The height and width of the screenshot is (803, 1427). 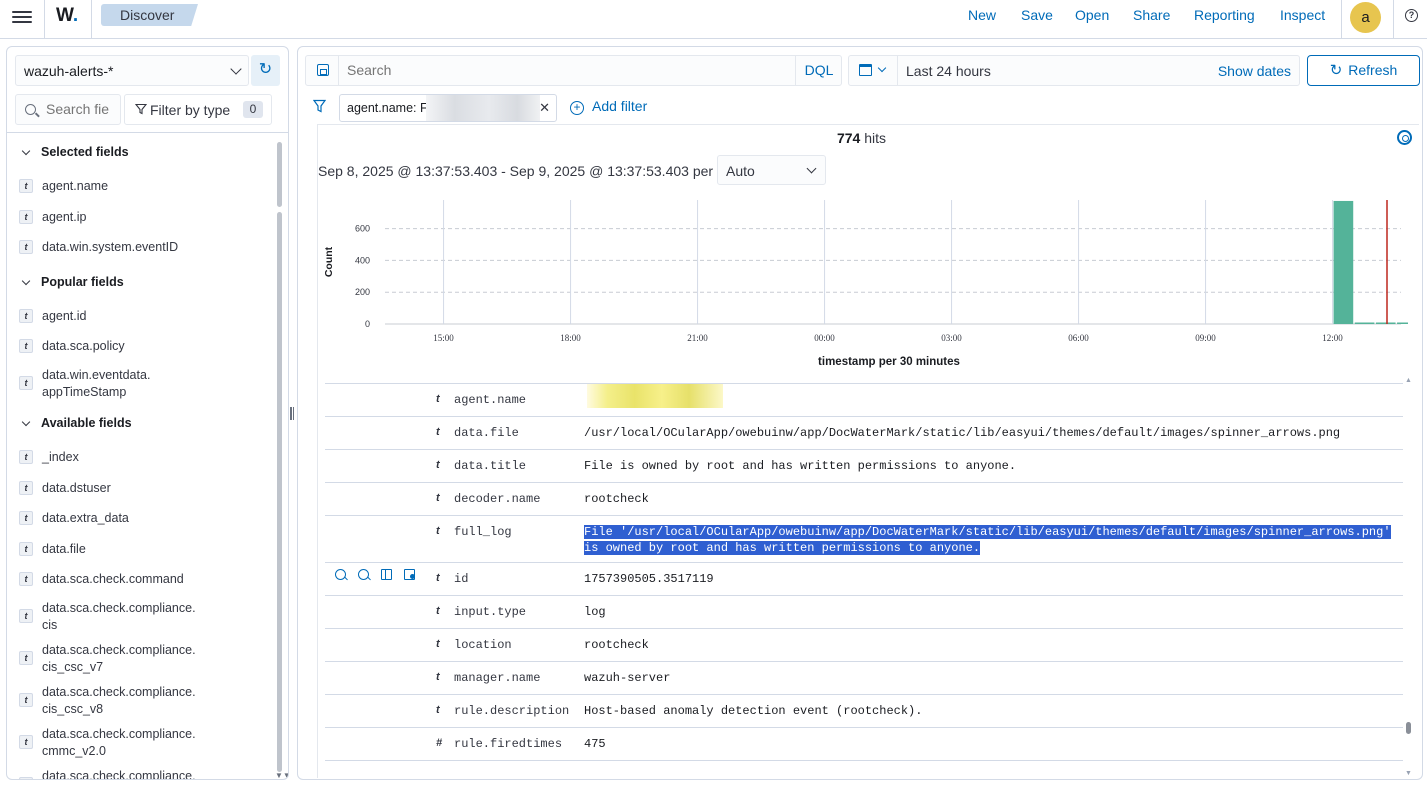 I want to click on field-item: t data.sca.check.compliance. cmmc_v2.0, so click(x=144, y=743).